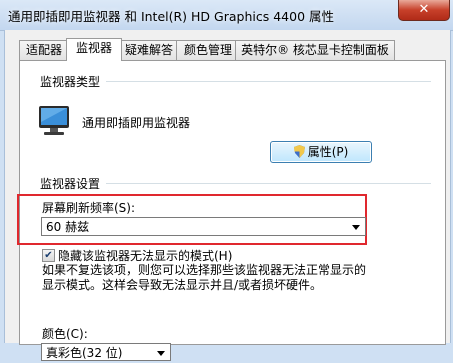 The height and width of the screenshot is (363, 453). I want to click on close-button: ✕, so click(424, 10).